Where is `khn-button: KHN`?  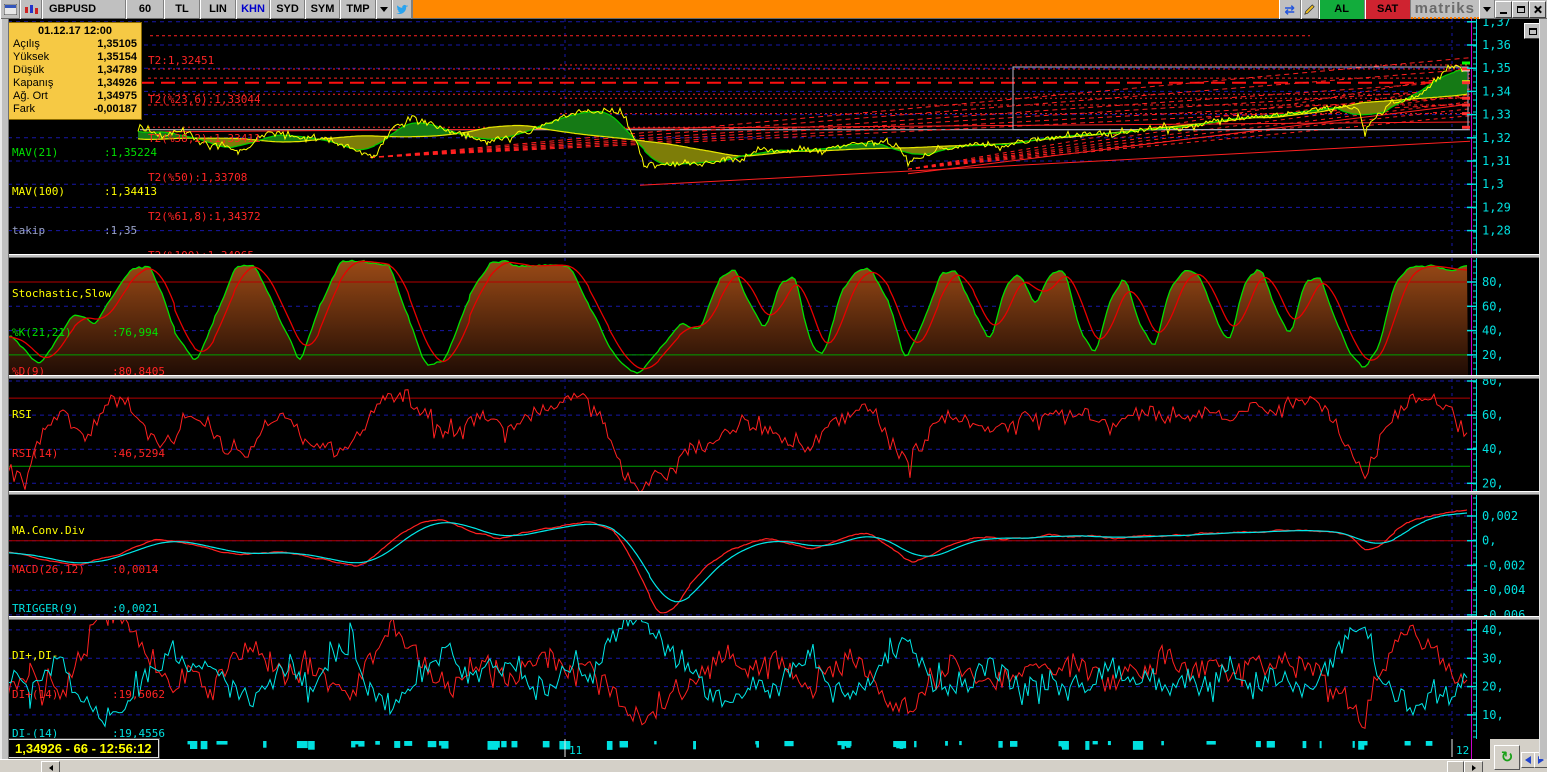
khn-button: KHN is located at coordinates (253, 9).